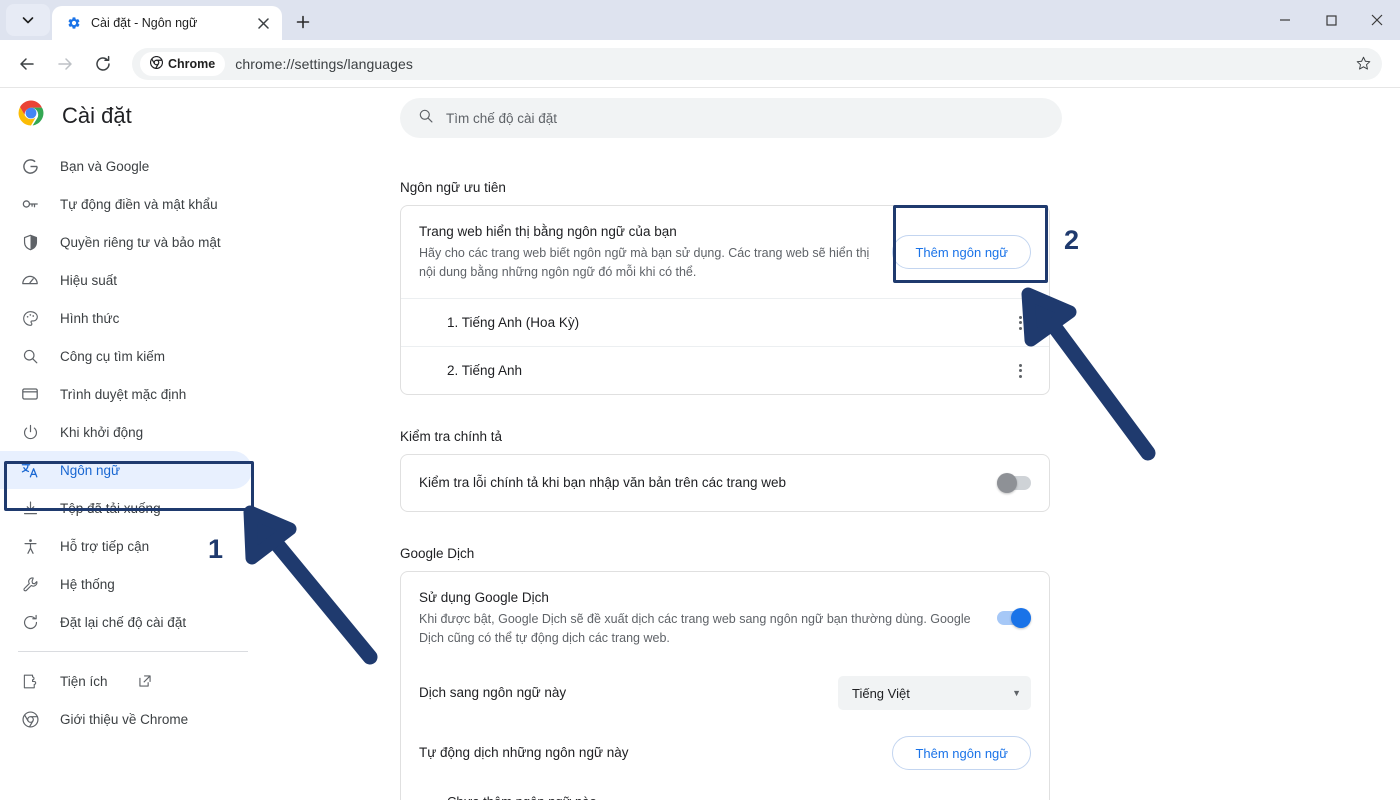  Describe the element at coordinates (126, 280) in the screenshot. I see `sidebar-item-performance: Hiệu suất` at that location.